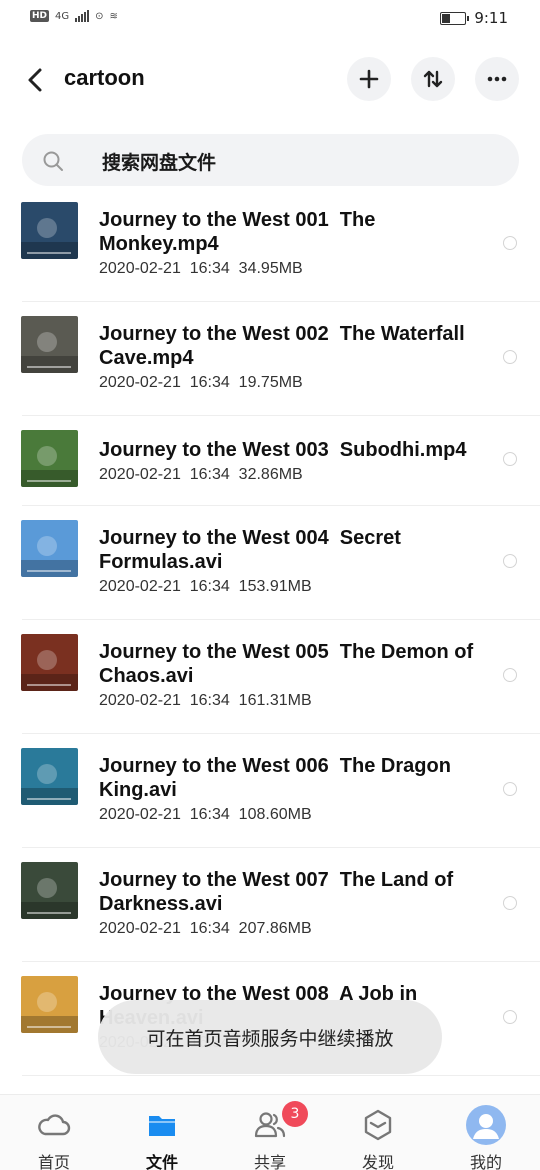 This screenshot has width=540, height=1170. I want to click on battery-icon, so click(455, 18).